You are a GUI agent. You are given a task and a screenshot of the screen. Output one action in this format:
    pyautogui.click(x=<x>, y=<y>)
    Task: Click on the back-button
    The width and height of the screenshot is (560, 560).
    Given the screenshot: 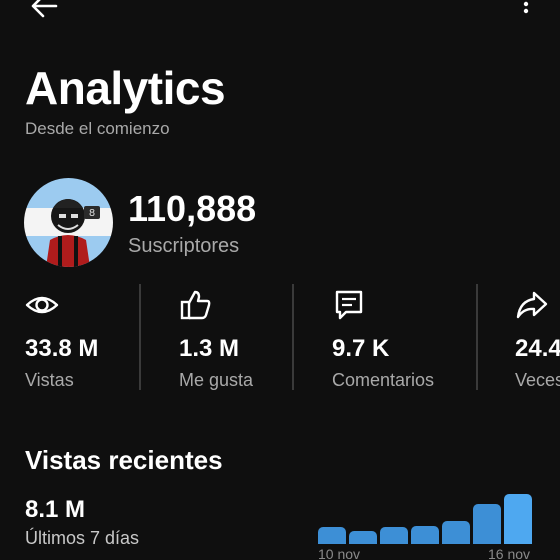 What is the action you would take?
    pyautogui.click(x=44, y=10)
    